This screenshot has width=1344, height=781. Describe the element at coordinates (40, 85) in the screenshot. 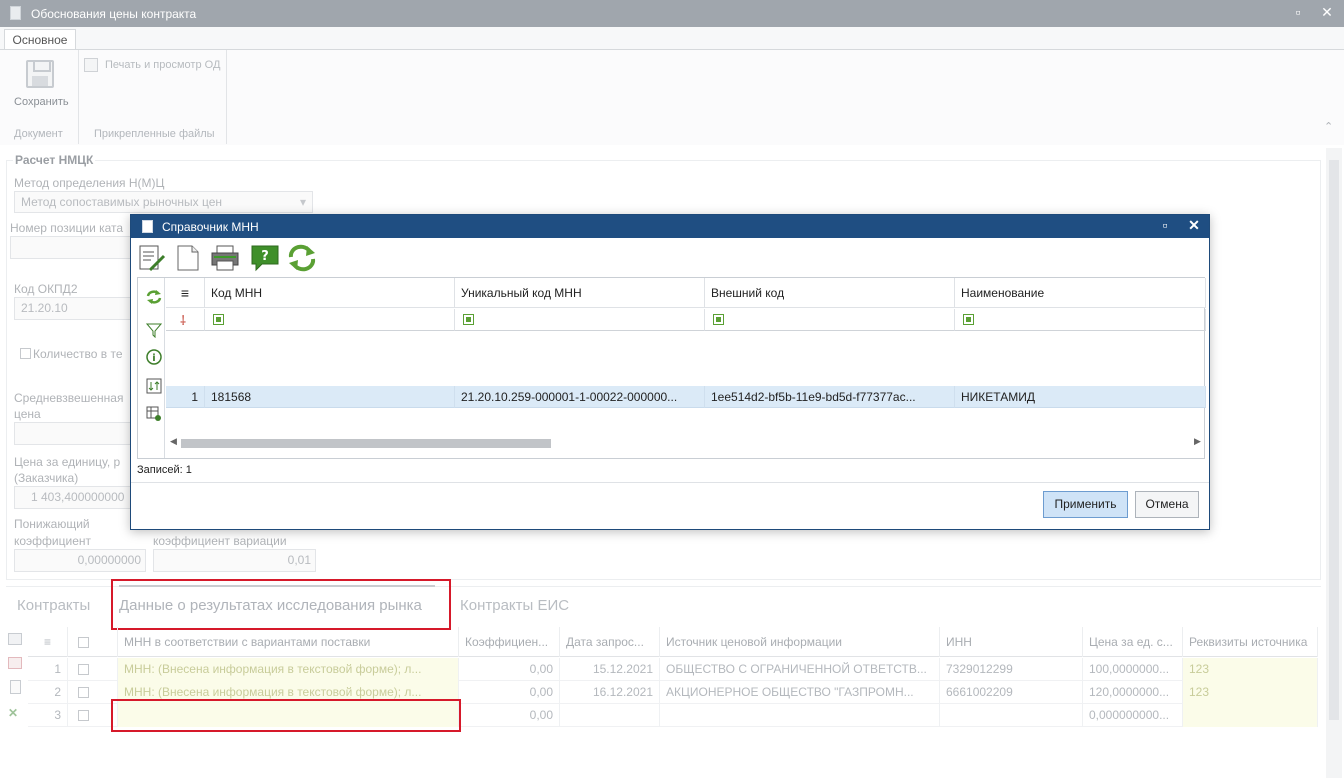

I see `save-button: Сохранить` at that location.